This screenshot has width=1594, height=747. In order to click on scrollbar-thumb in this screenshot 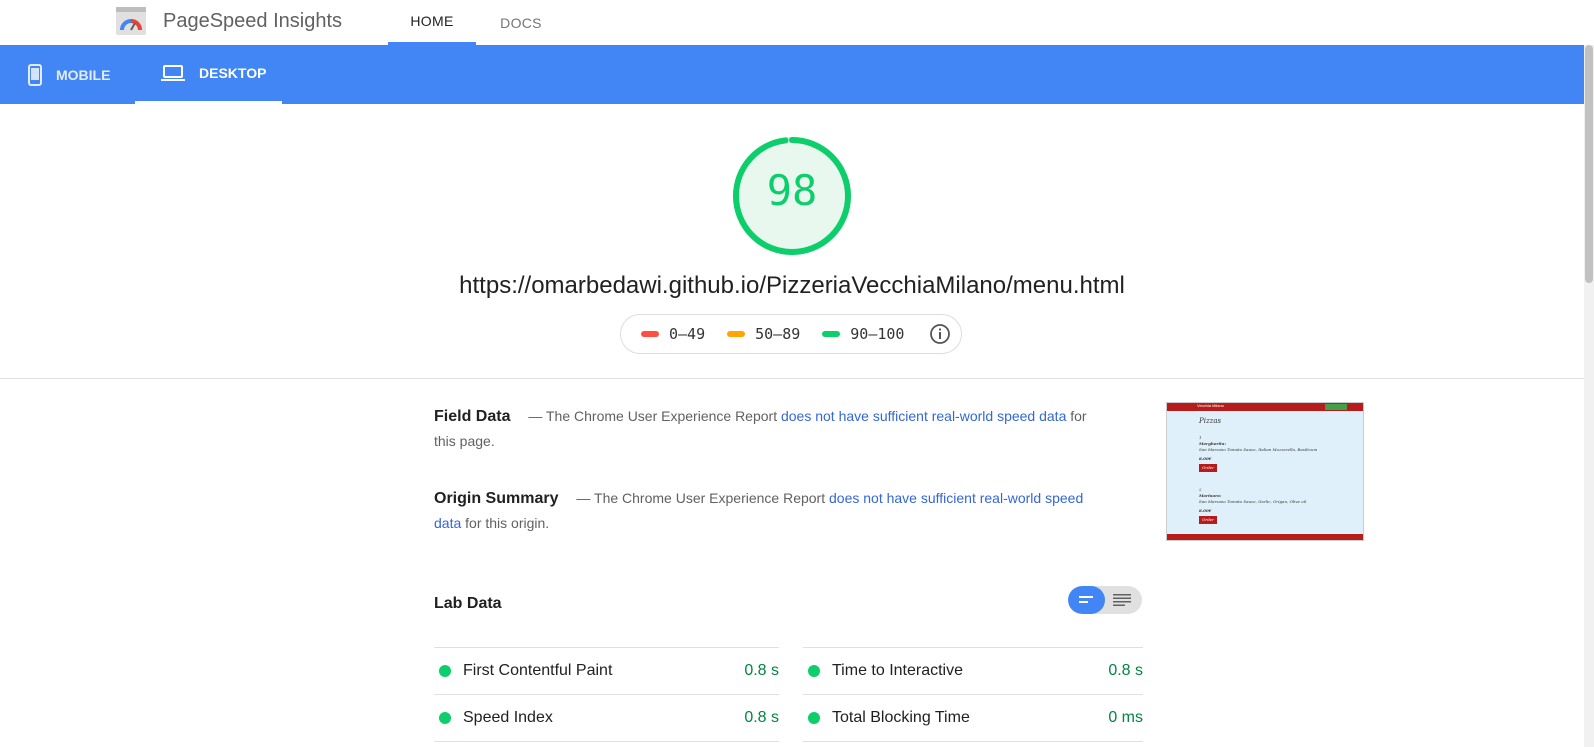, I will do `click(1589, 164)`.